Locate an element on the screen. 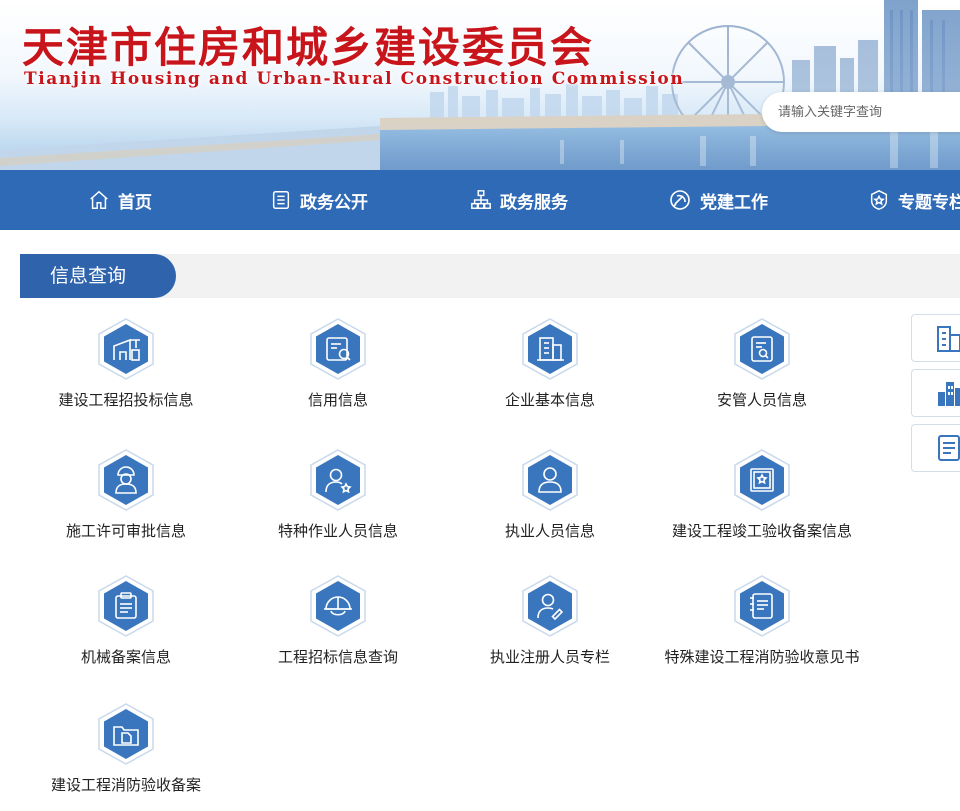  grid-item-label: 特殊建设工程消防验收意见书 is located at coordinates (762, 657).